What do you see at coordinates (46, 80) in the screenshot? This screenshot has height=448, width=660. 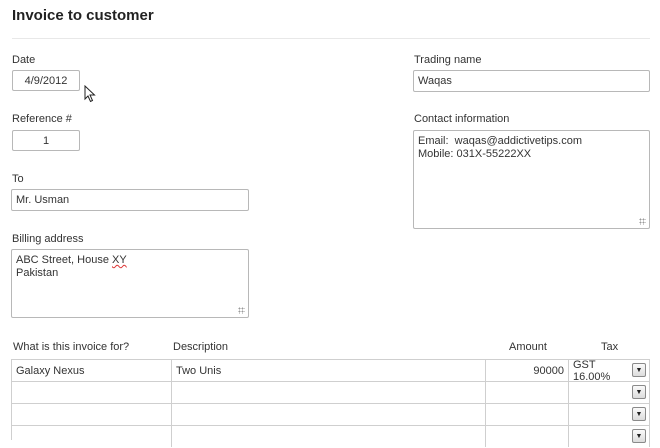 I see `date-field: 4/9/2012` at bounding box center [46, 80].